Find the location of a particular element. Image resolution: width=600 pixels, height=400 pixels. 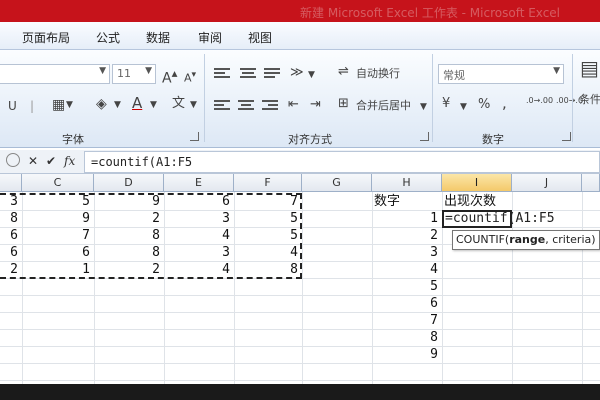

copy-marquee is located at coordinates (151, 236).